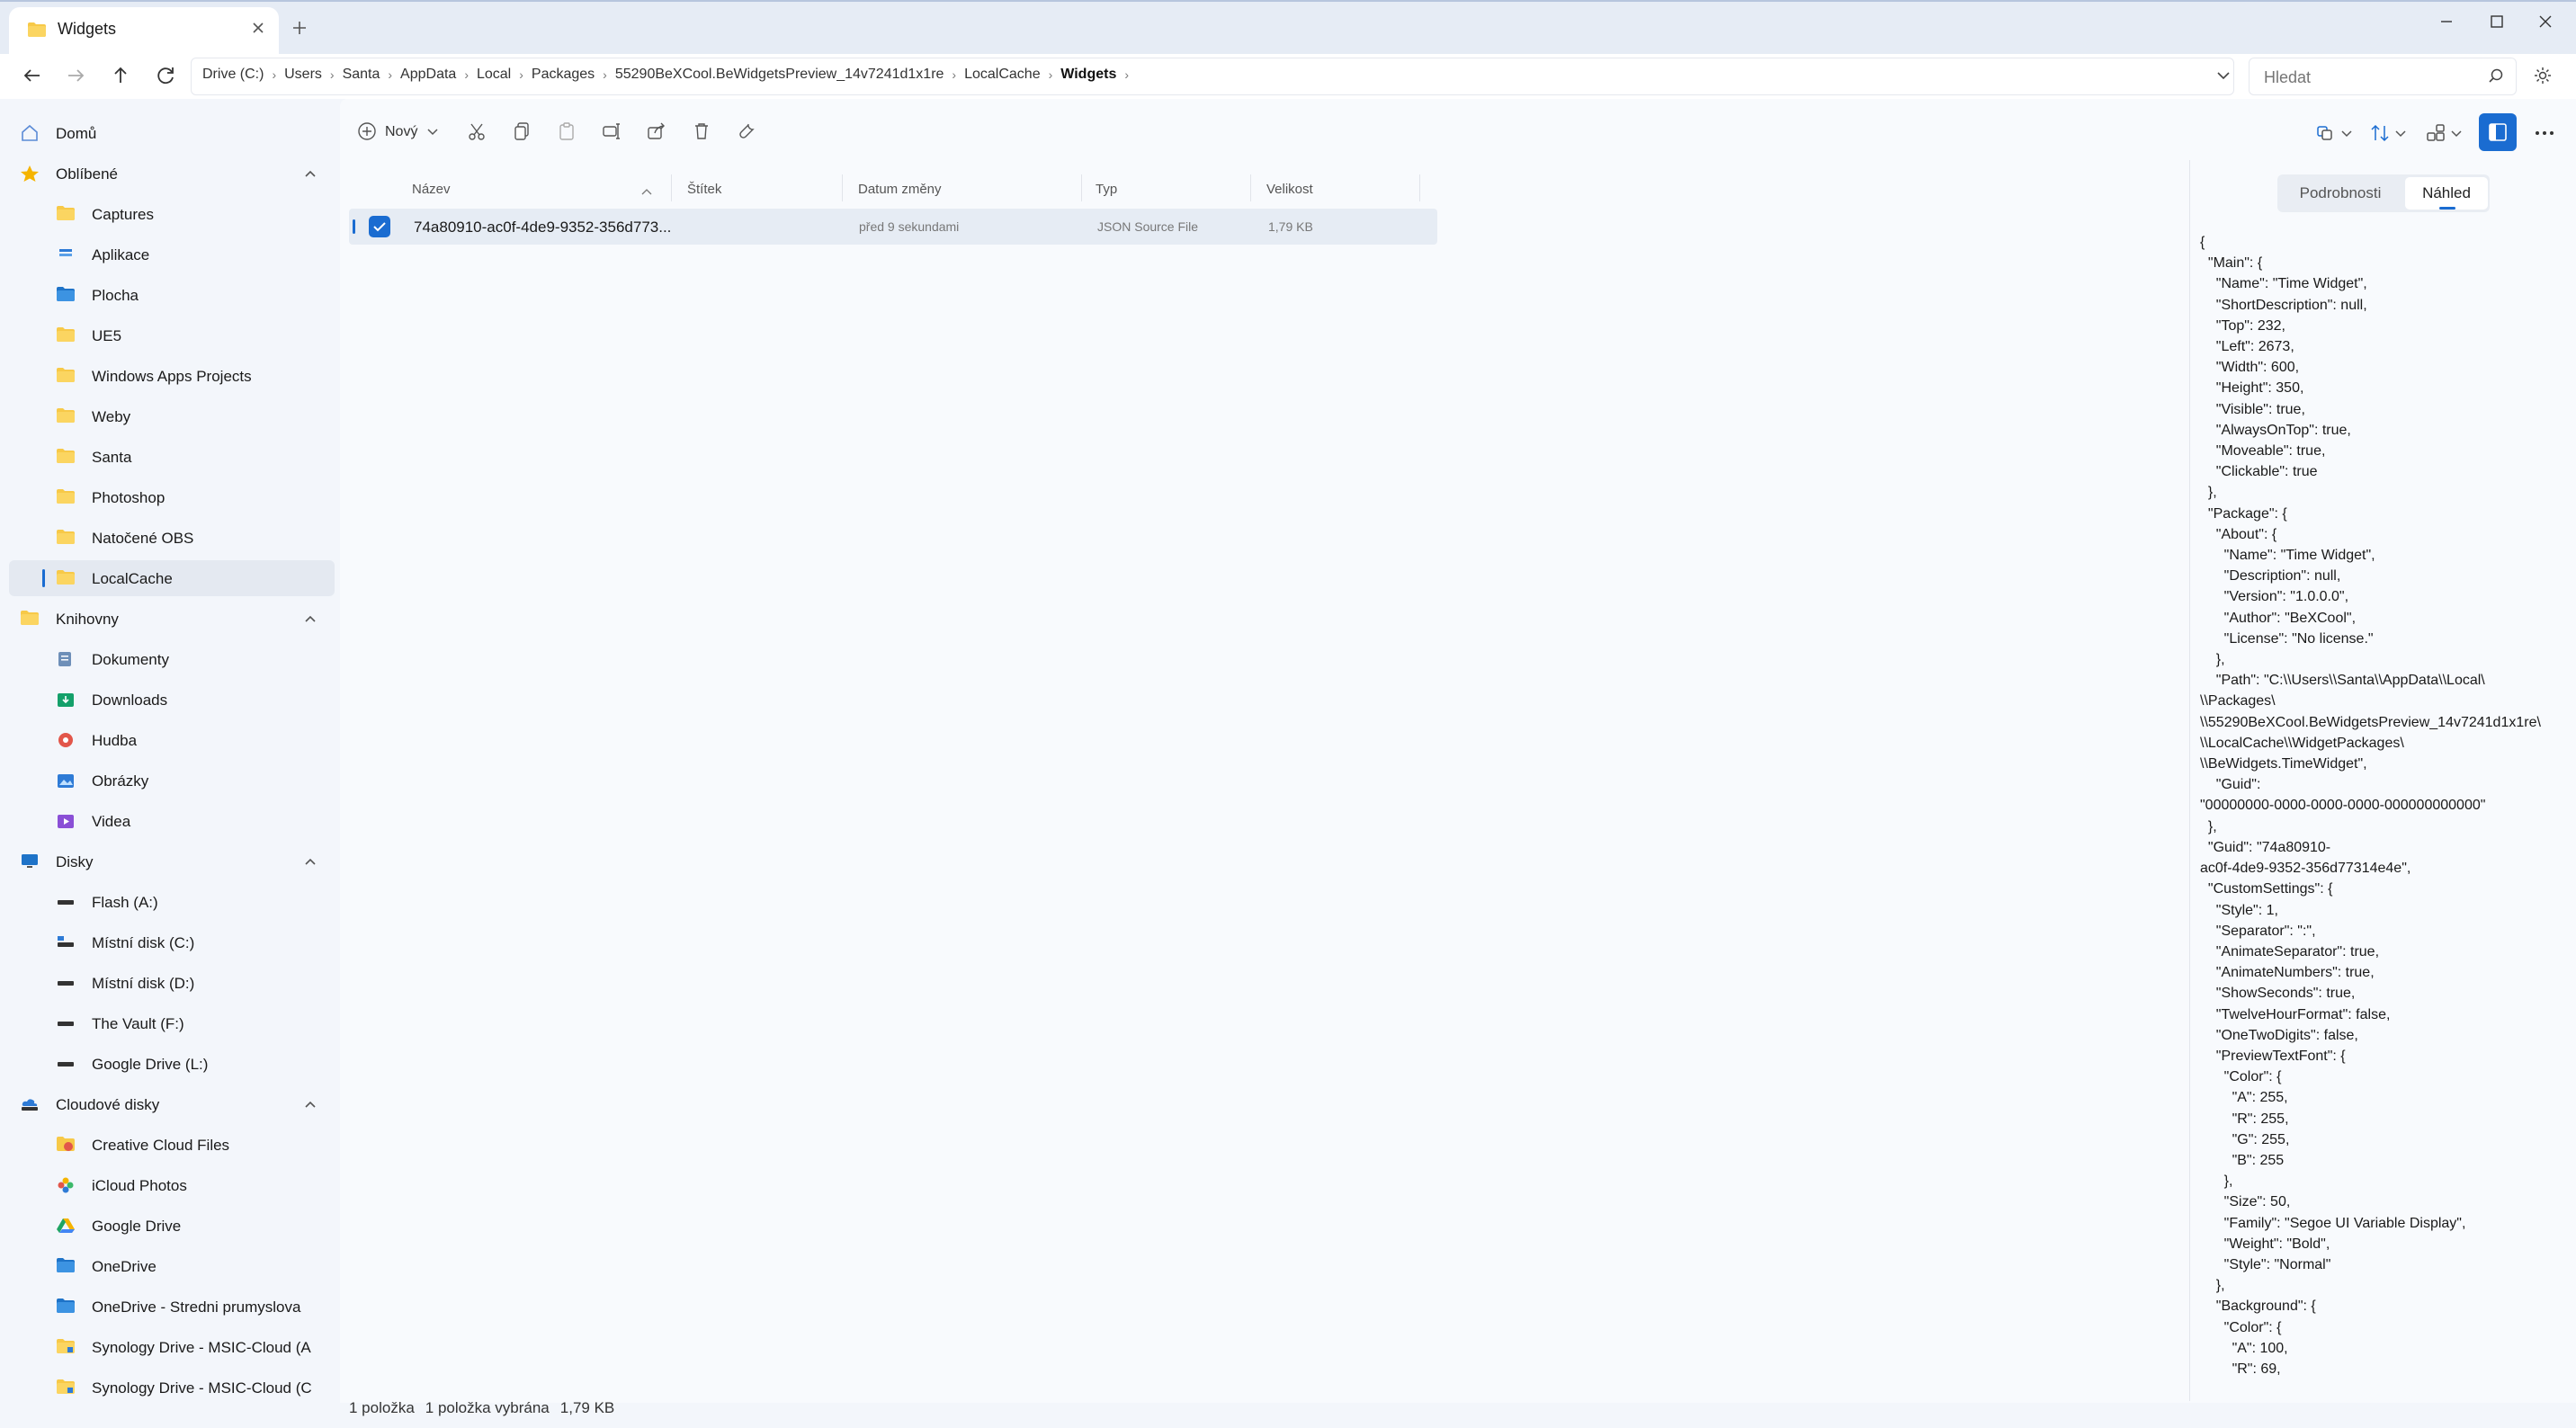 This screenshot has height=1428, width=2576. What do you see at coordinates (258, 28) in the screenshot?
I see `close-icon` at bounding box center [258, 28].